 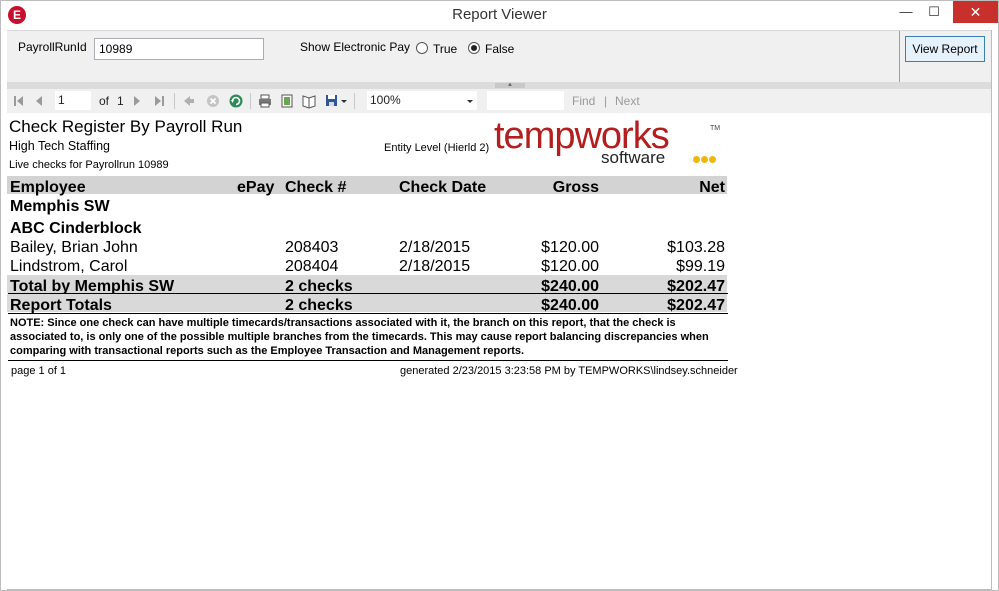 I want to click on print-layout-icon, so click(x=287, y=101).